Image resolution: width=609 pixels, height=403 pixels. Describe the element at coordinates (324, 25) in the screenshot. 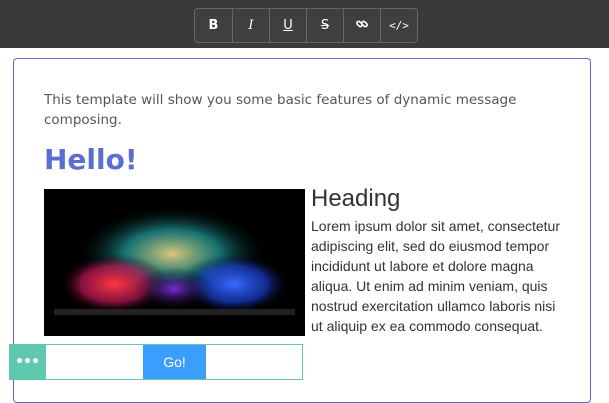

I see `strikethrough-button: S` at that location.